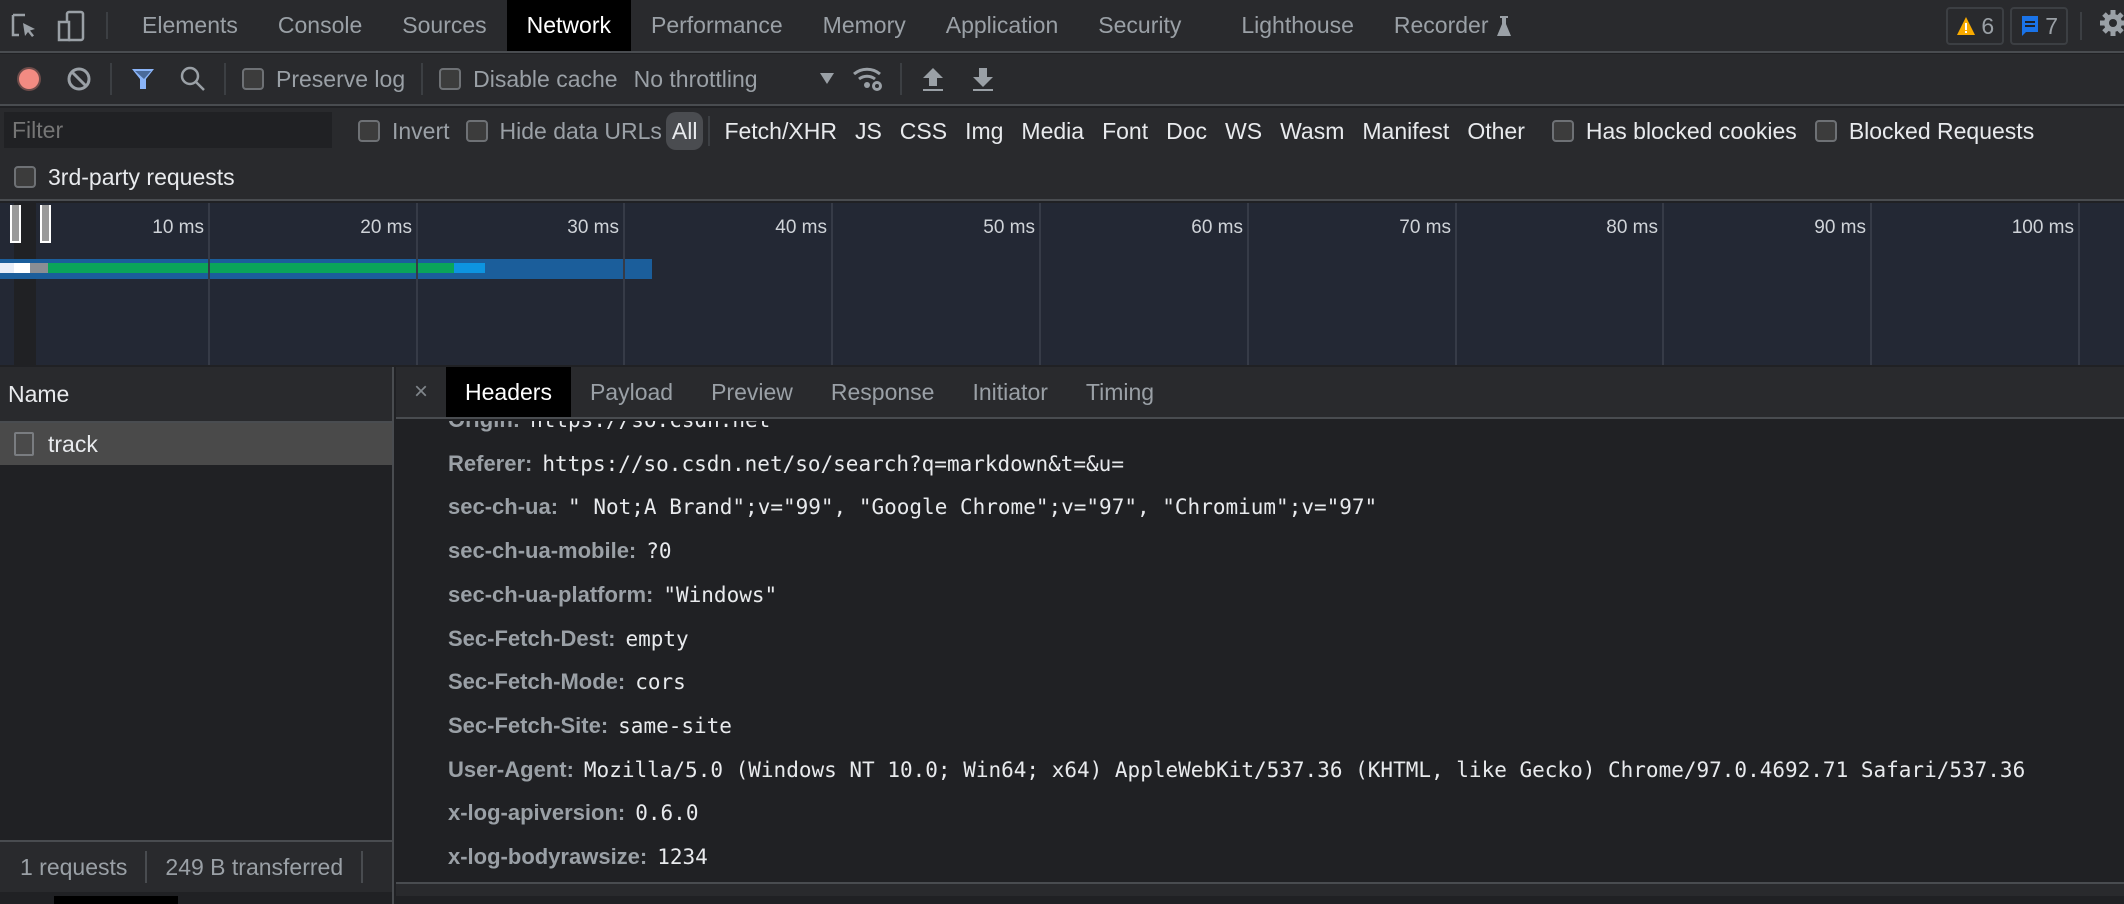 The height and width of the screenshot is (904, 2124). Describe the element at coordinates (73, 443) in the screenshot. I see `request-name: track` at that location.